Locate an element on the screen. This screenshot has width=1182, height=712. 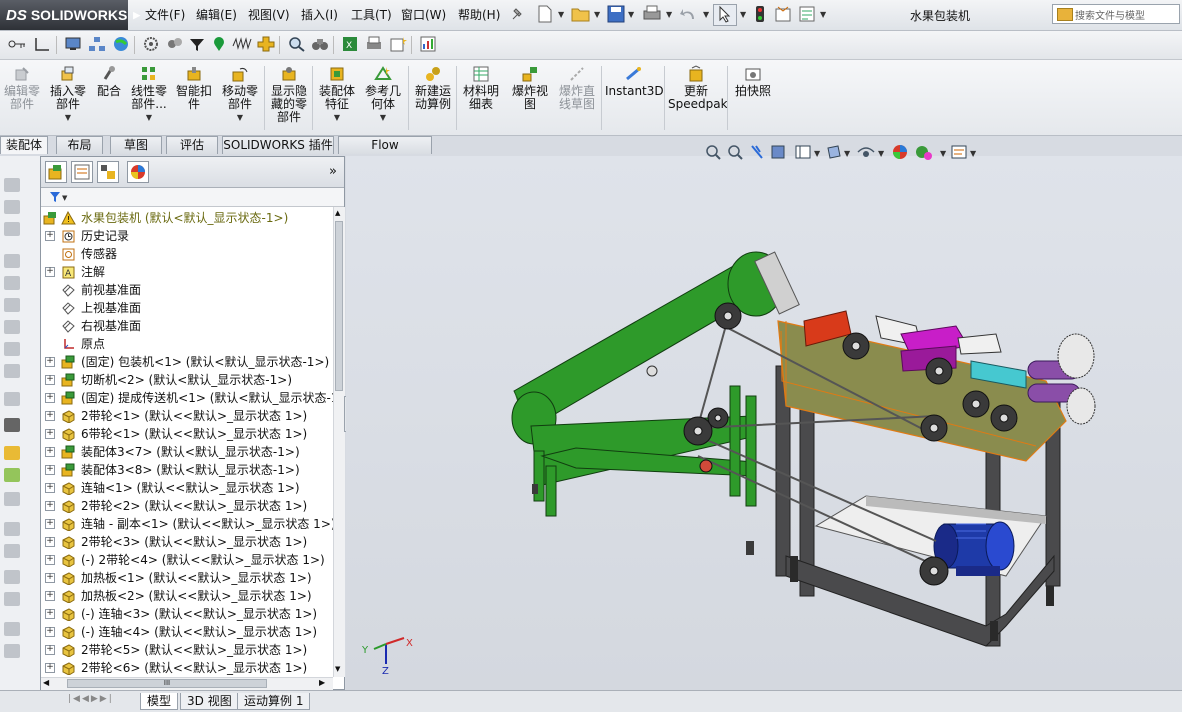
update-speedpak-button: 更新 Speedpak is located at coordinates (698, 88).